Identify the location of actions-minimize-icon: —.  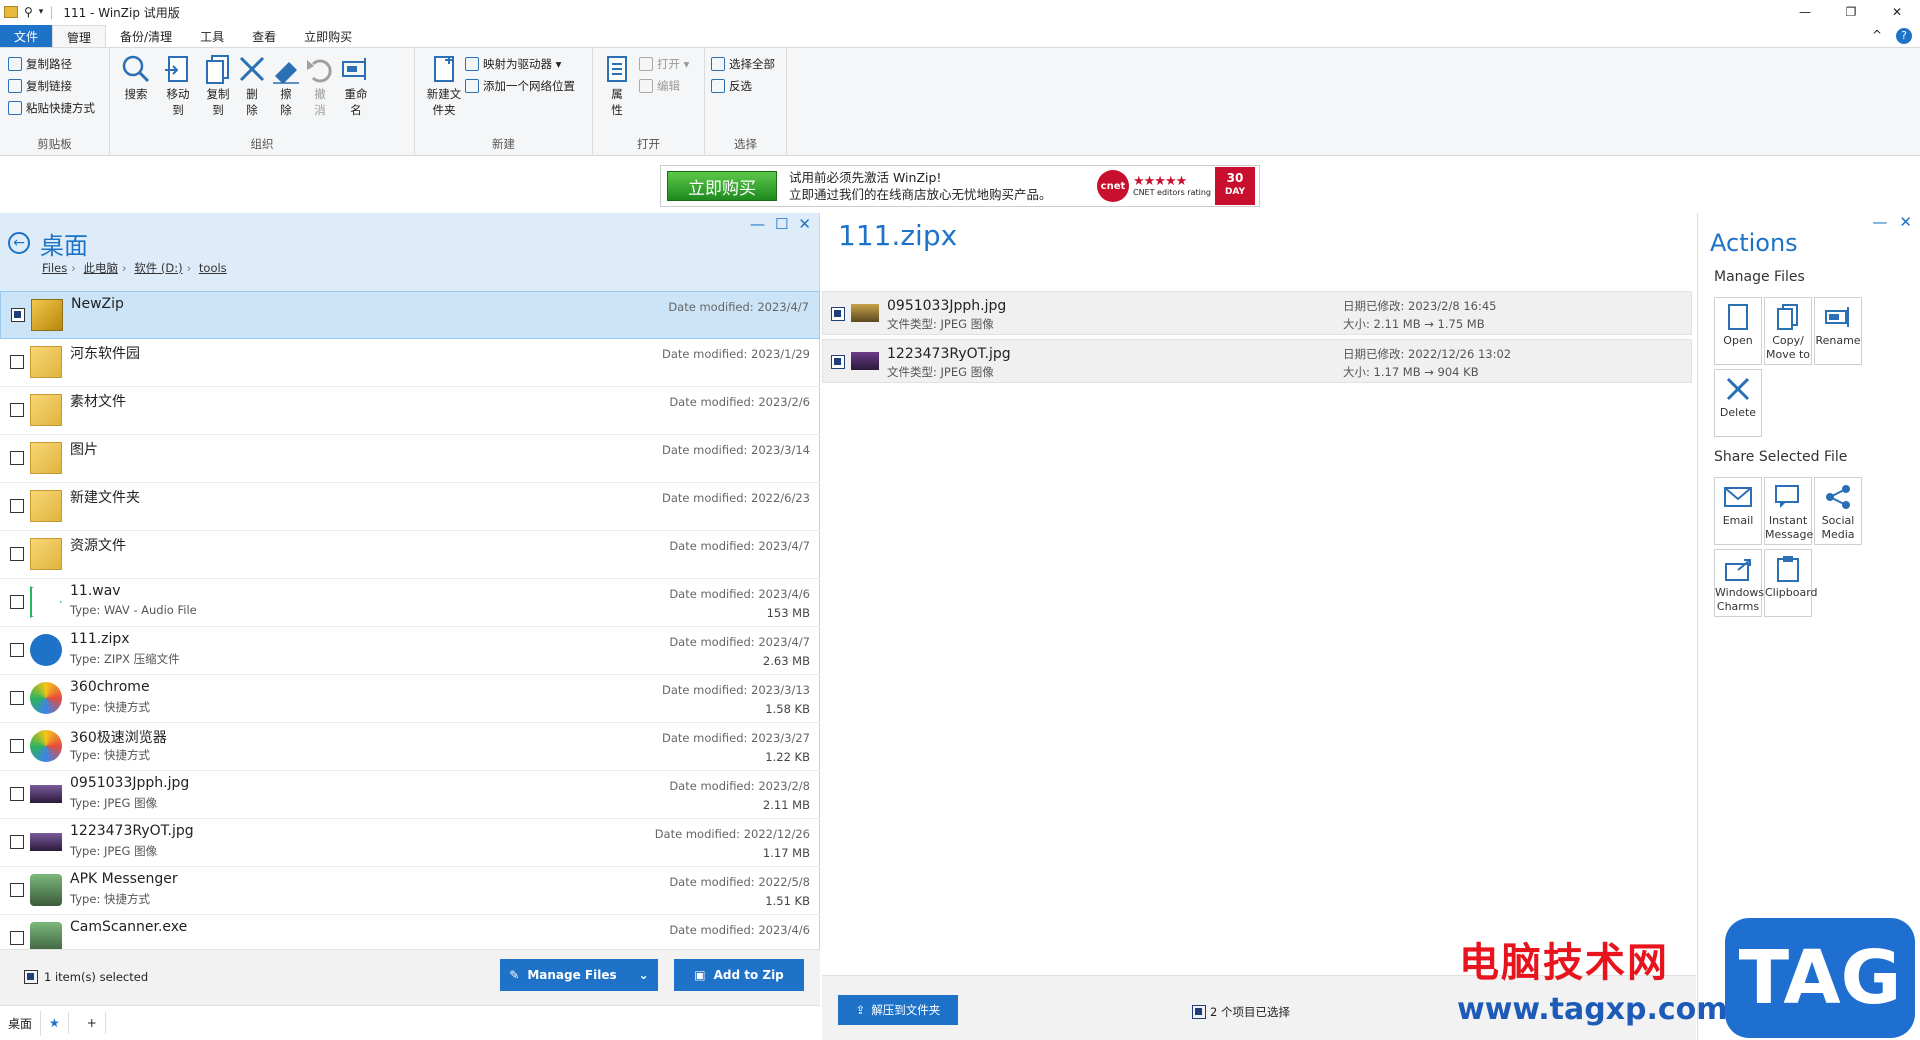
(1879, 222).